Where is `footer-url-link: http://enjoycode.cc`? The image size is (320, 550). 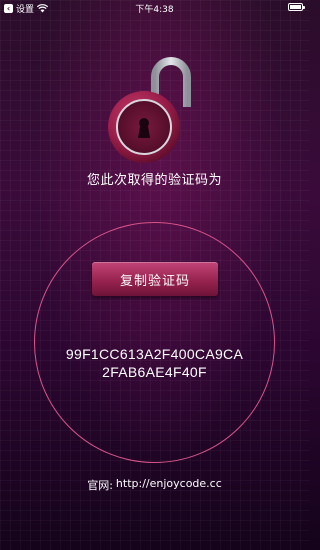 footer-url-link: http://enjoycode.cc is located at coordinates (169, 485).